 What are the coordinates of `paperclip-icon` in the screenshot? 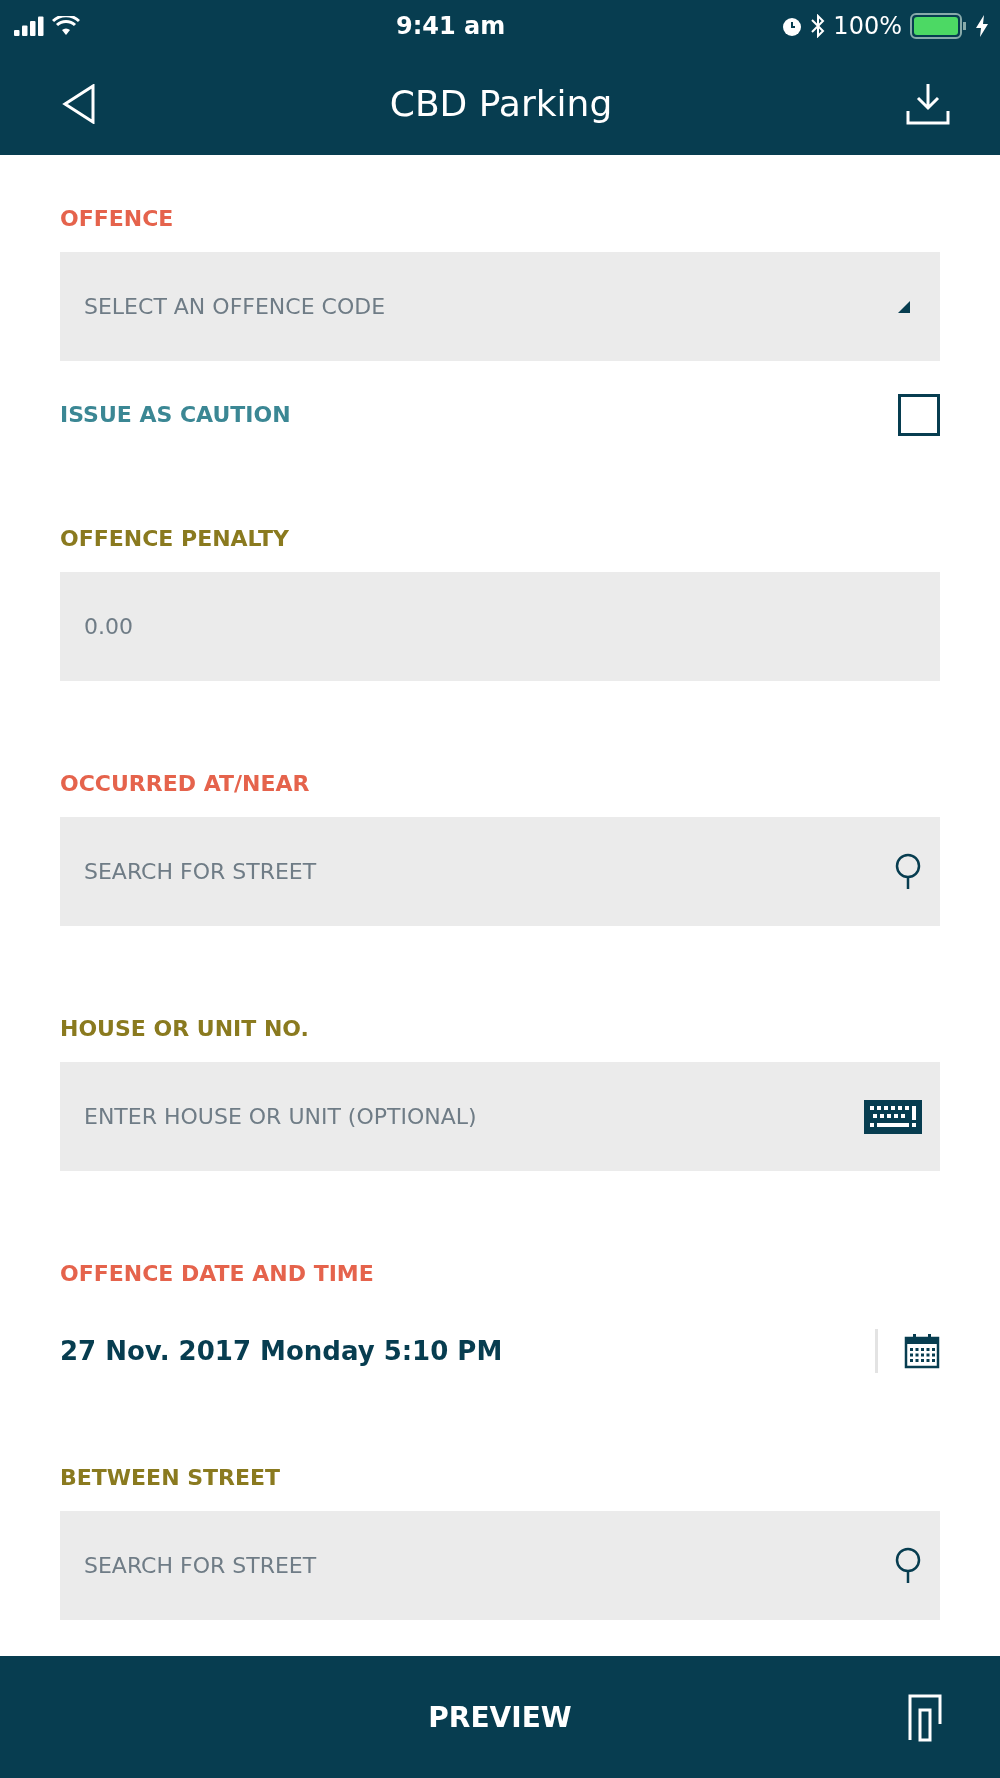 It's located at (925, 1718).